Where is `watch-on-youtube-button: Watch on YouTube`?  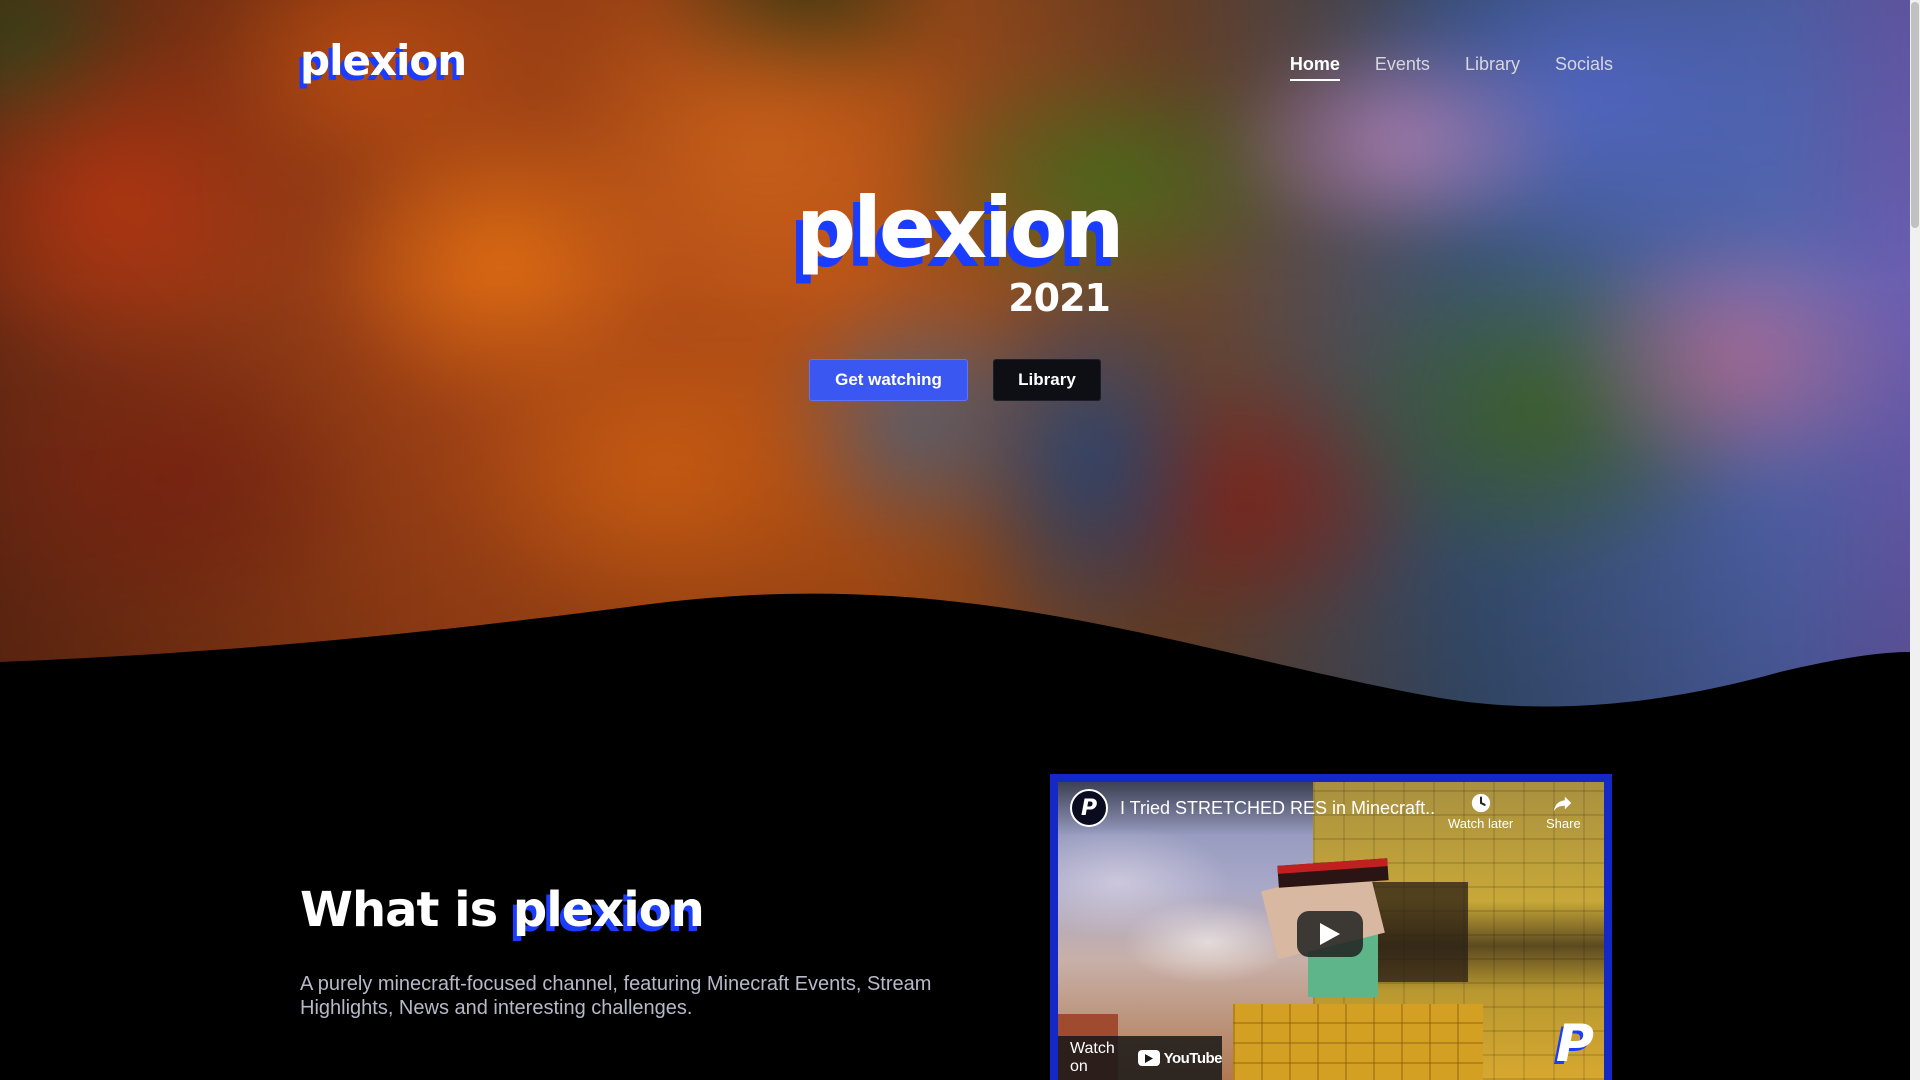 watch-on-youtube-button: Watch on YouTube is located at coordinates (1140, 1058).